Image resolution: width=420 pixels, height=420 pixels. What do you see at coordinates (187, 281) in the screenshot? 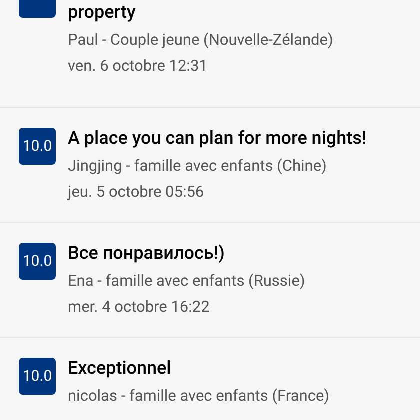
I see `reviewer-info: Ena - famille avec enfants (Russie)` at bounding box center [187, 281].